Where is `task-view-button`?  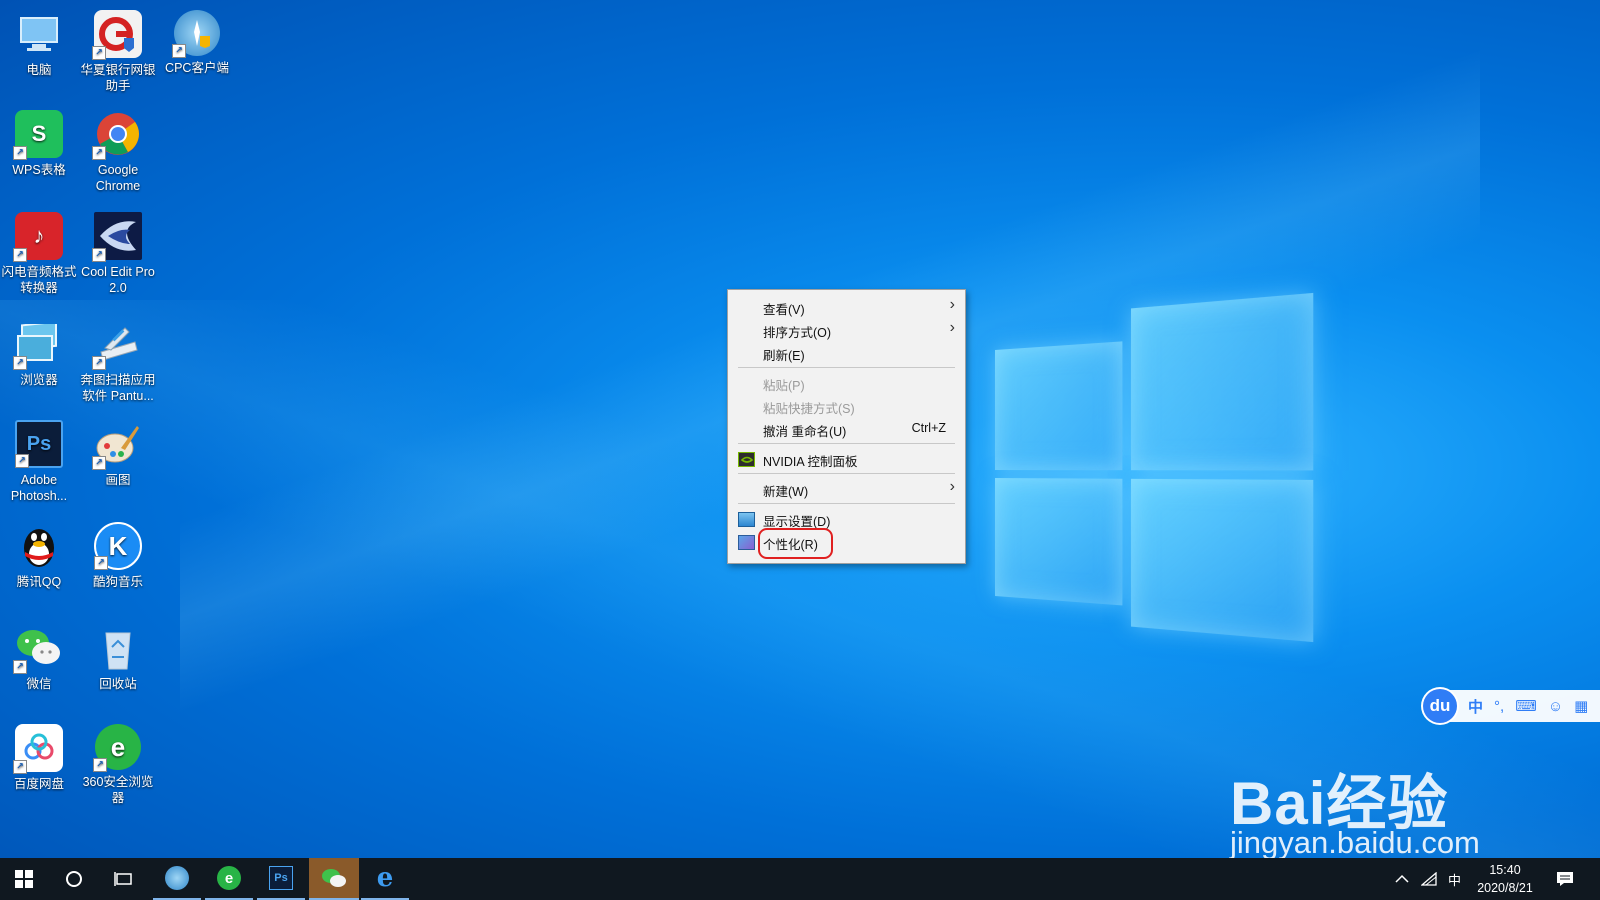 task-view-button is located at coordinates (124, 879).